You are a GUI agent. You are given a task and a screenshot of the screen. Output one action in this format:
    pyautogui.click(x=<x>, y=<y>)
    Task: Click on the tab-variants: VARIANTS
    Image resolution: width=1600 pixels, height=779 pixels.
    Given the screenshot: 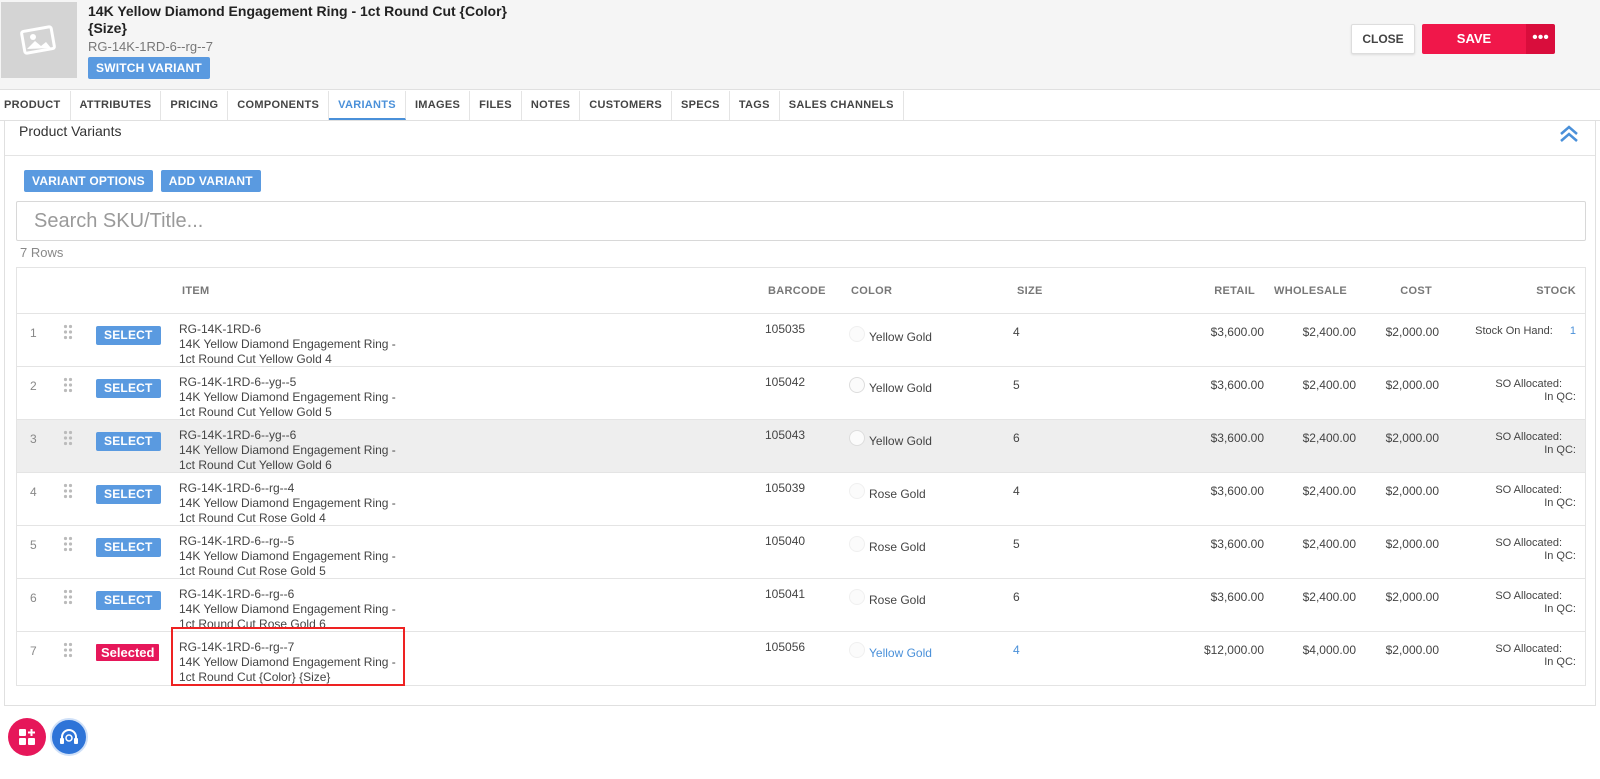 What is the action you would take?
    pyautogui.click(x=367, y=105)
    